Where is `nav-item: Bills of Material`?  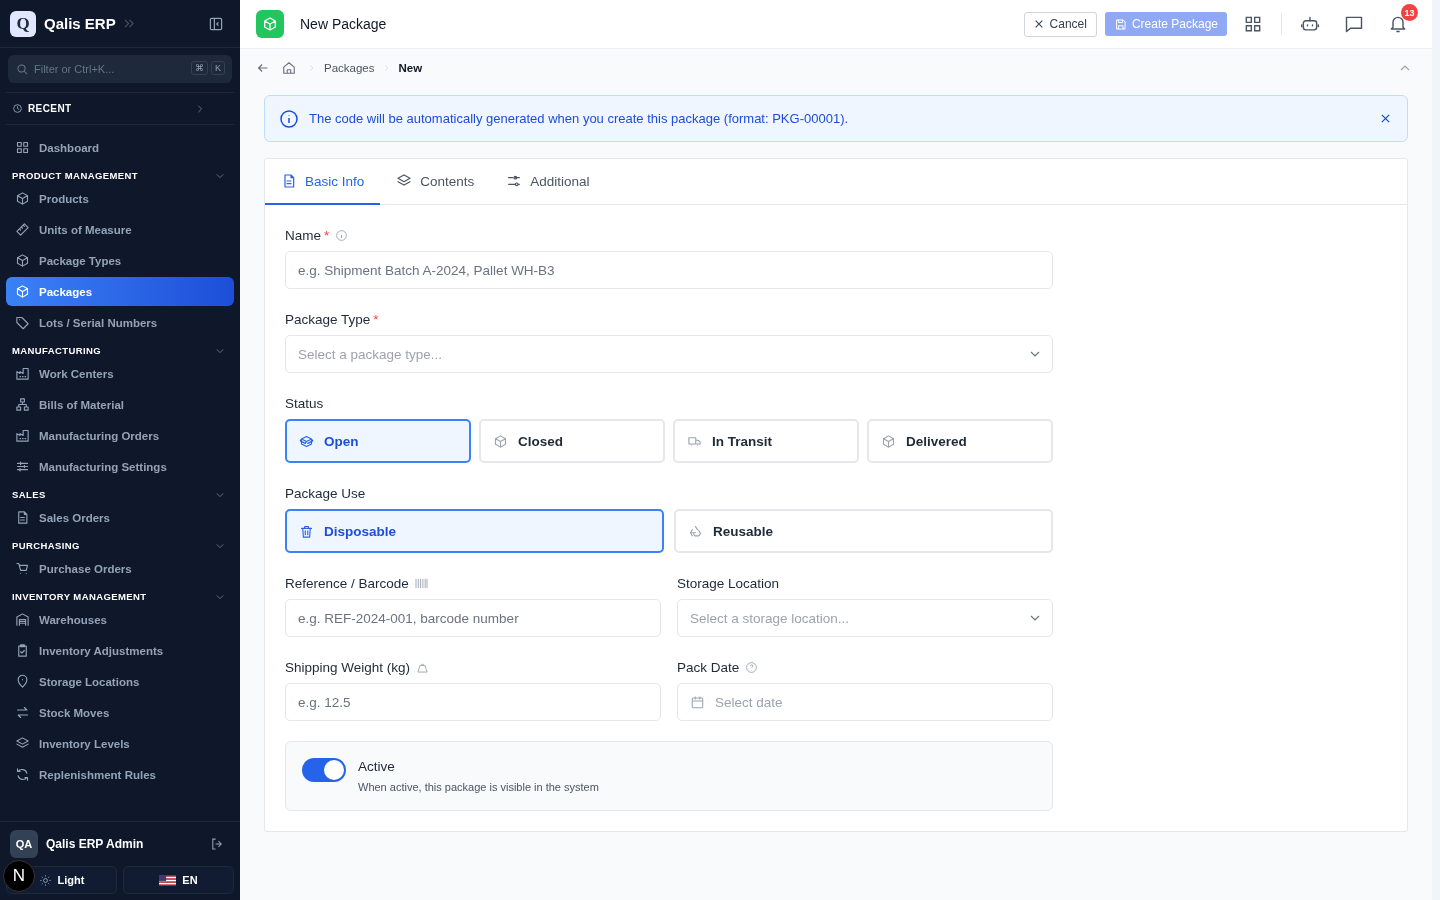
nav-item: Bills of Material is located at coordinates (120, 404).